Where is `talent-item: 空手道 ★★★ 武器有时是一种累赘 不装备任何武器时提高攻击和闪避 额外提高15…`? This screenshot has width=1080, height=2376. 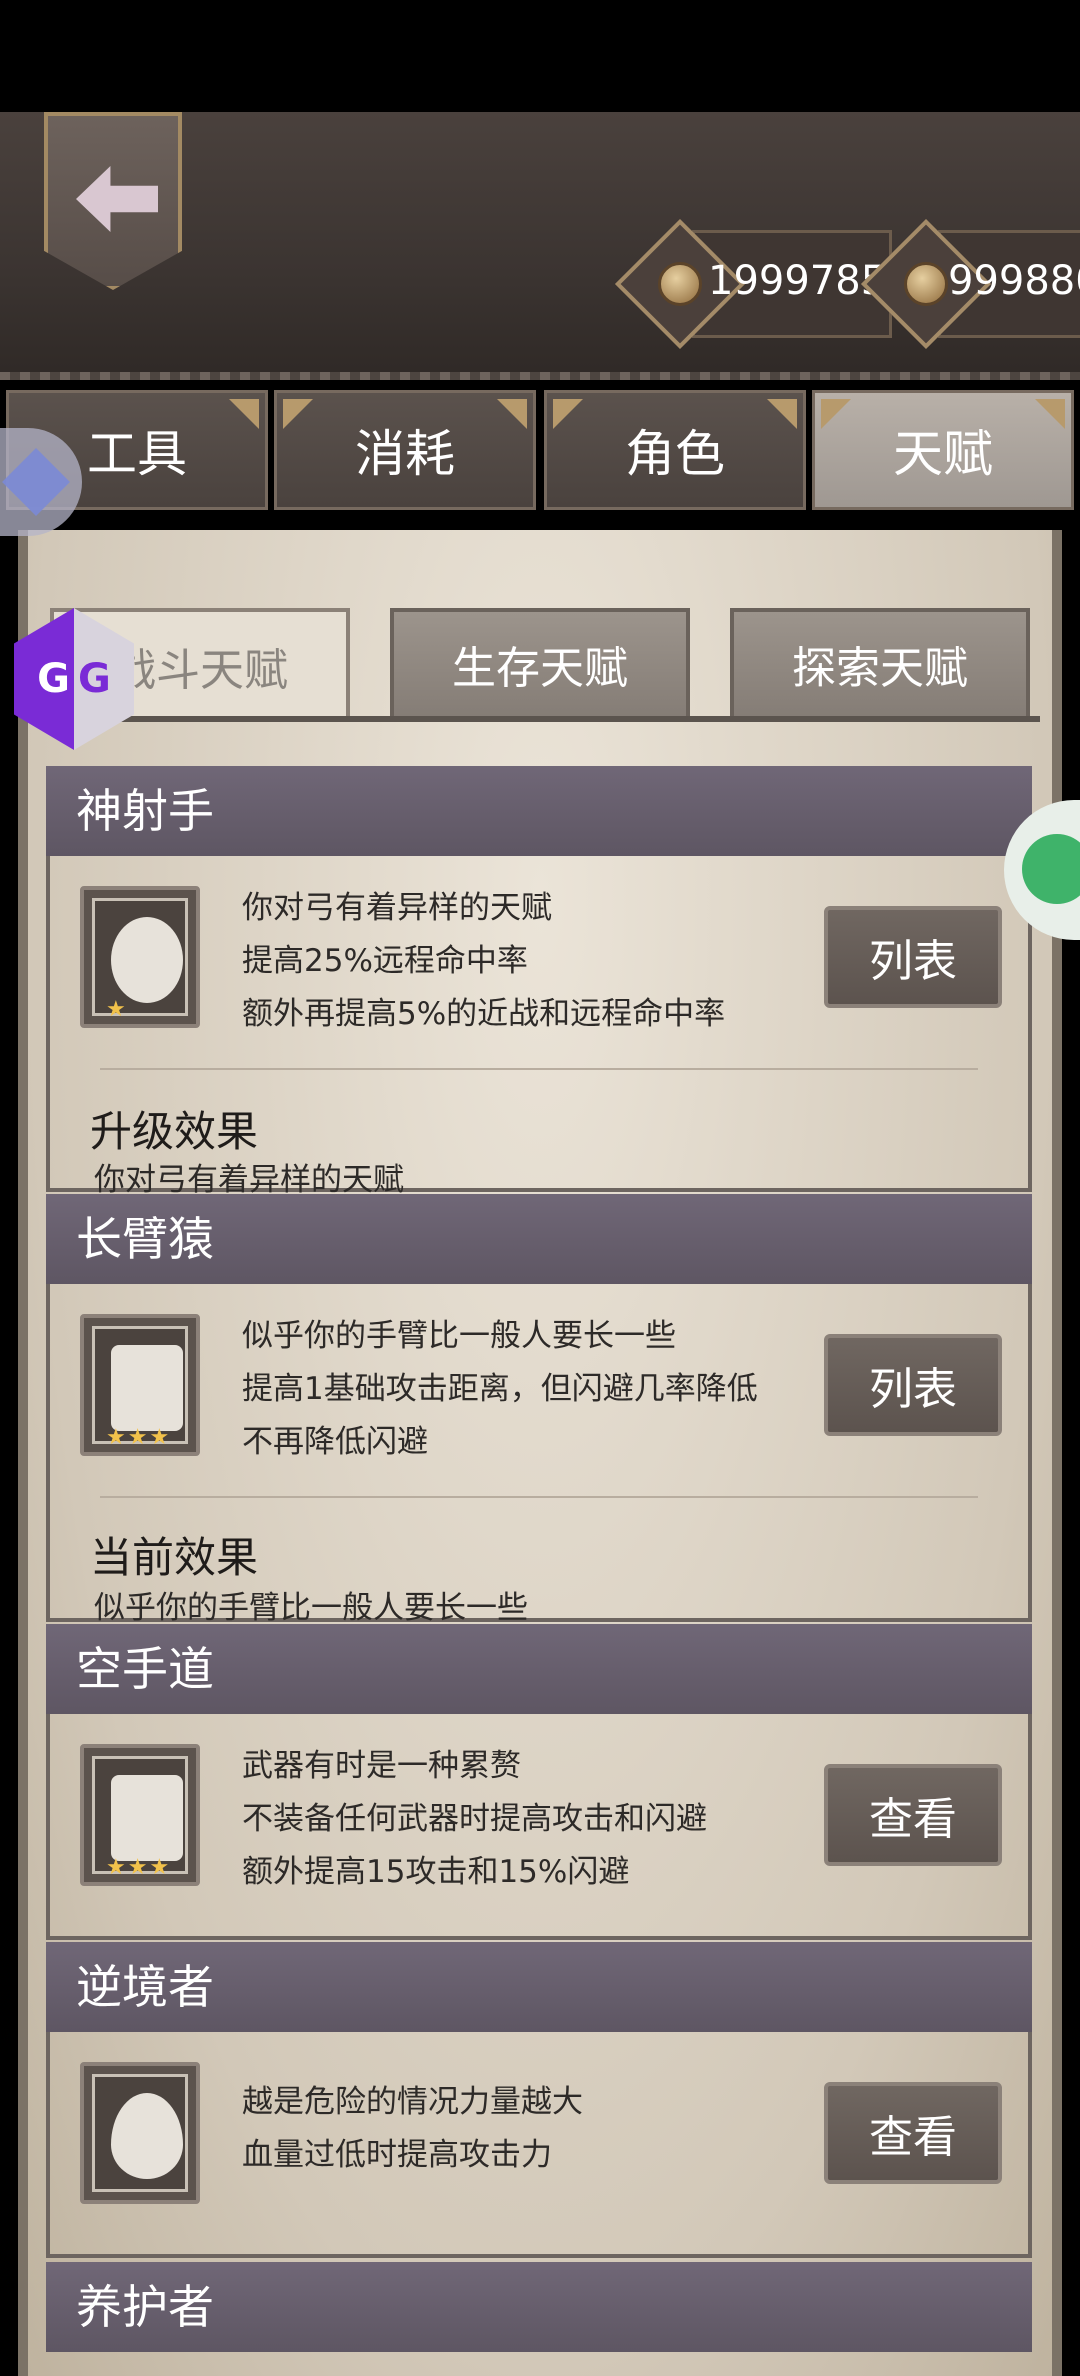
talent-item: 空手道 ★★★ 武器有时是一种累赘 不装备任何武器时提高攻击和闪避 额外提高15… is located at coordinates (539, 1783).